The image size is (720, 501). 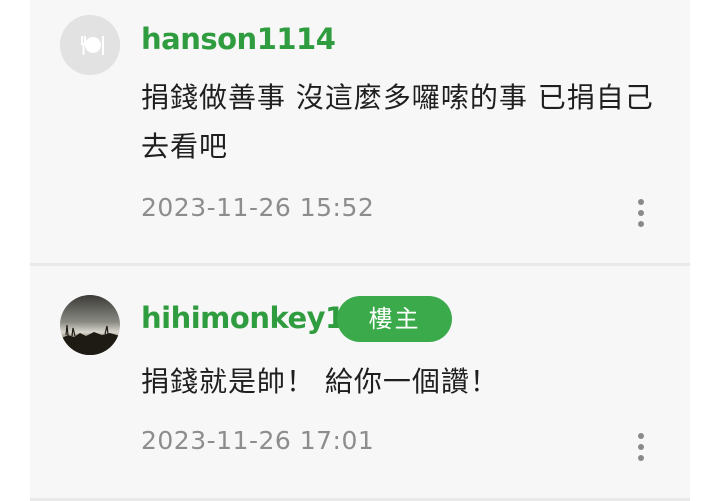 What do you see at coordinates (243, 318) in the screenshot?
I see `username: hihimonkey1` at bounding box center [243, 318].